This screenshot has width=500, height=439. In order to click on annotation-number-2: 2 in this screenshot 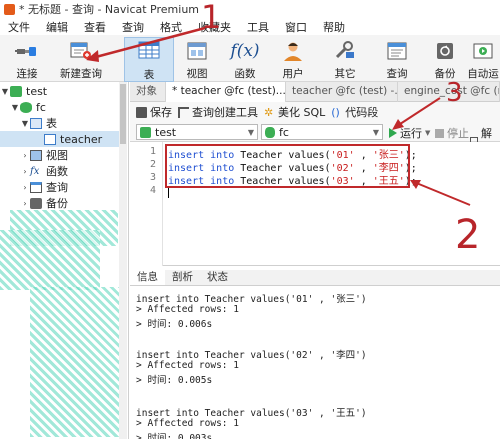, I will do `click(468, 235)`.